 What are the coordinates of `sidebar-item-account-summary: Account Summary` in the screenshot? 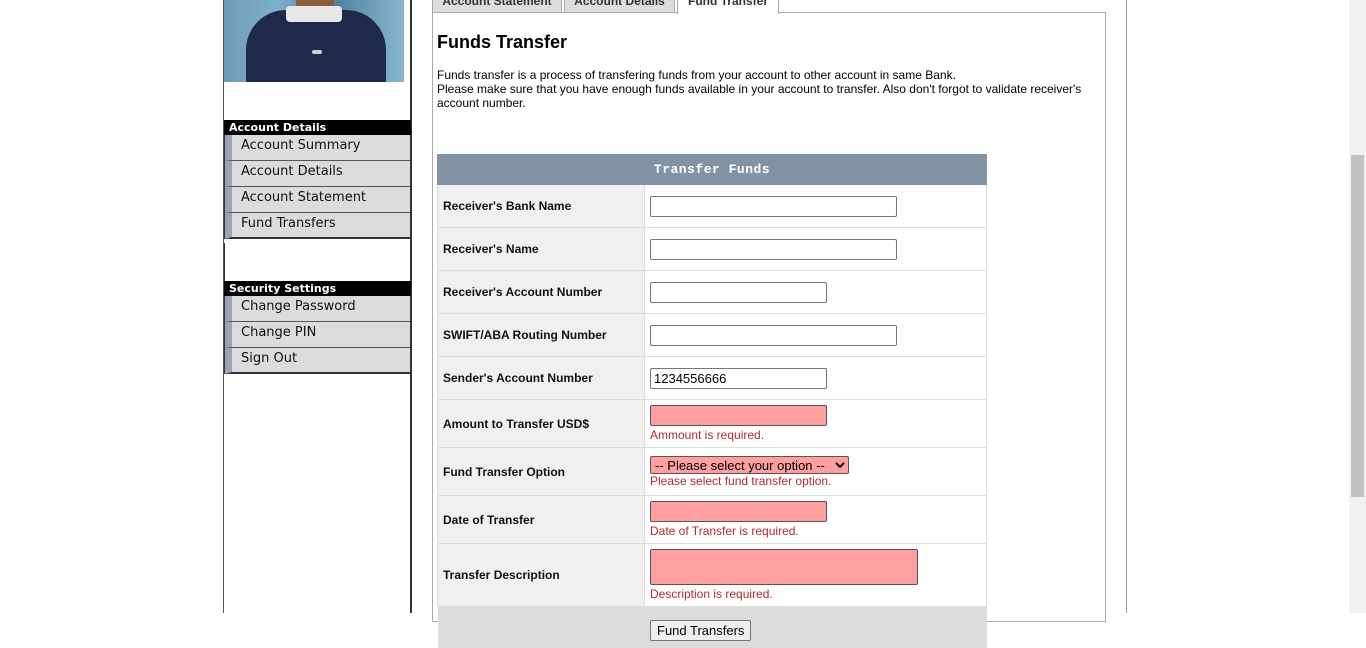 It's located at (317, 148).